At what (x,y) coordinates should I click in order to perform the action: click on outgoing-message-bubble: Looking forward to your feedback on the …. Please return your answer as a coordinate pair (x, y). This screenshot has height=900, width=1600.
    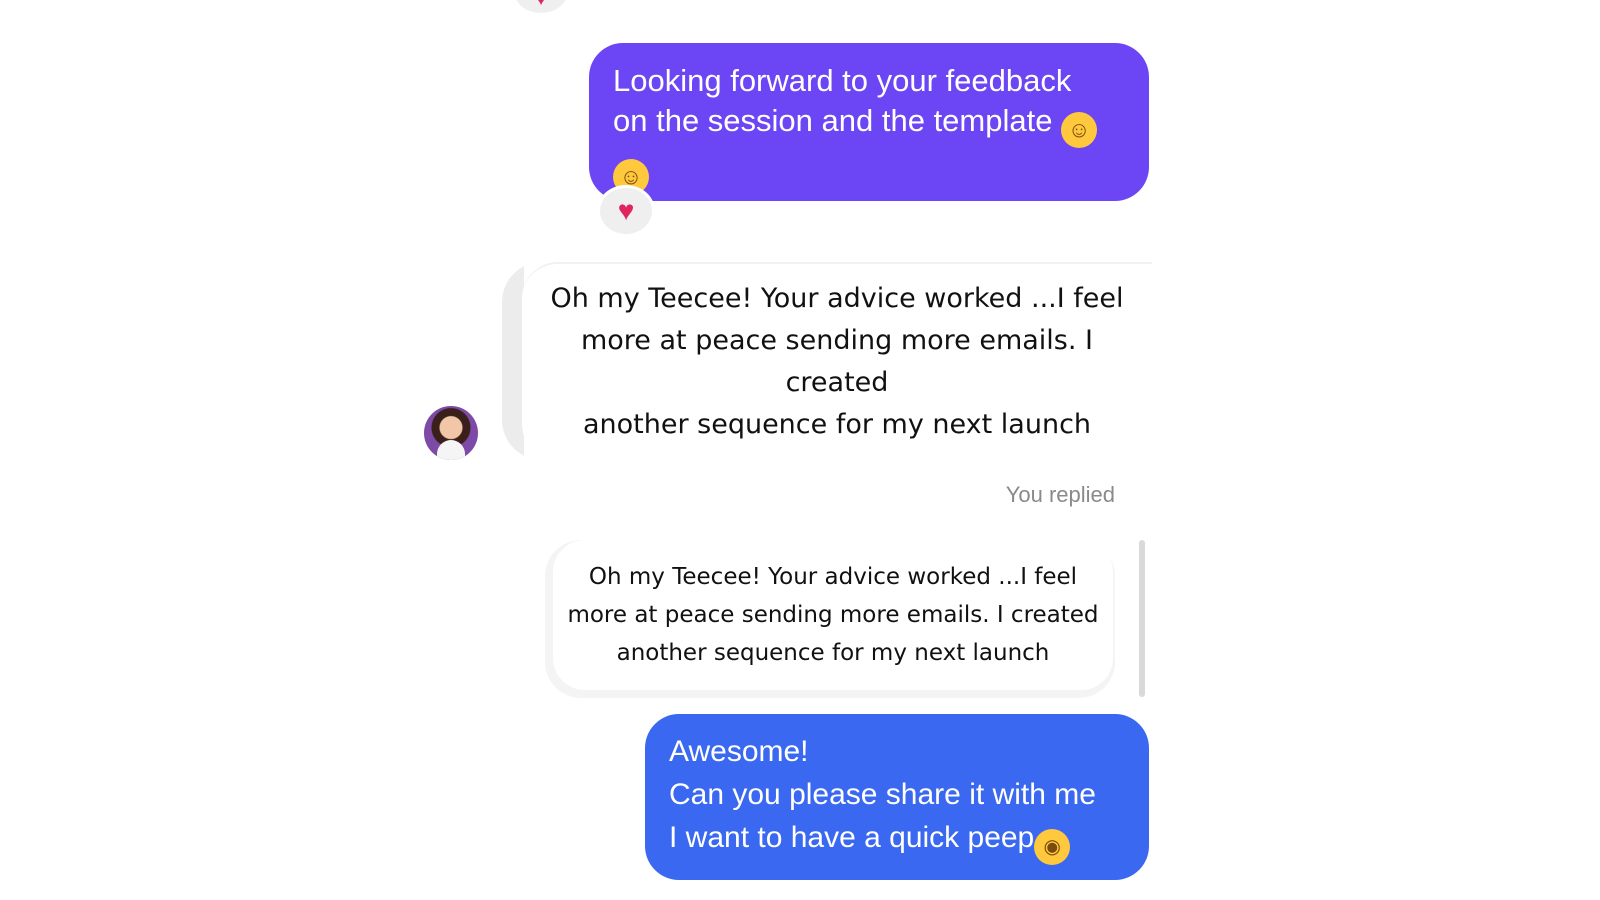
    Looking at the image, I should click on (869, 122).